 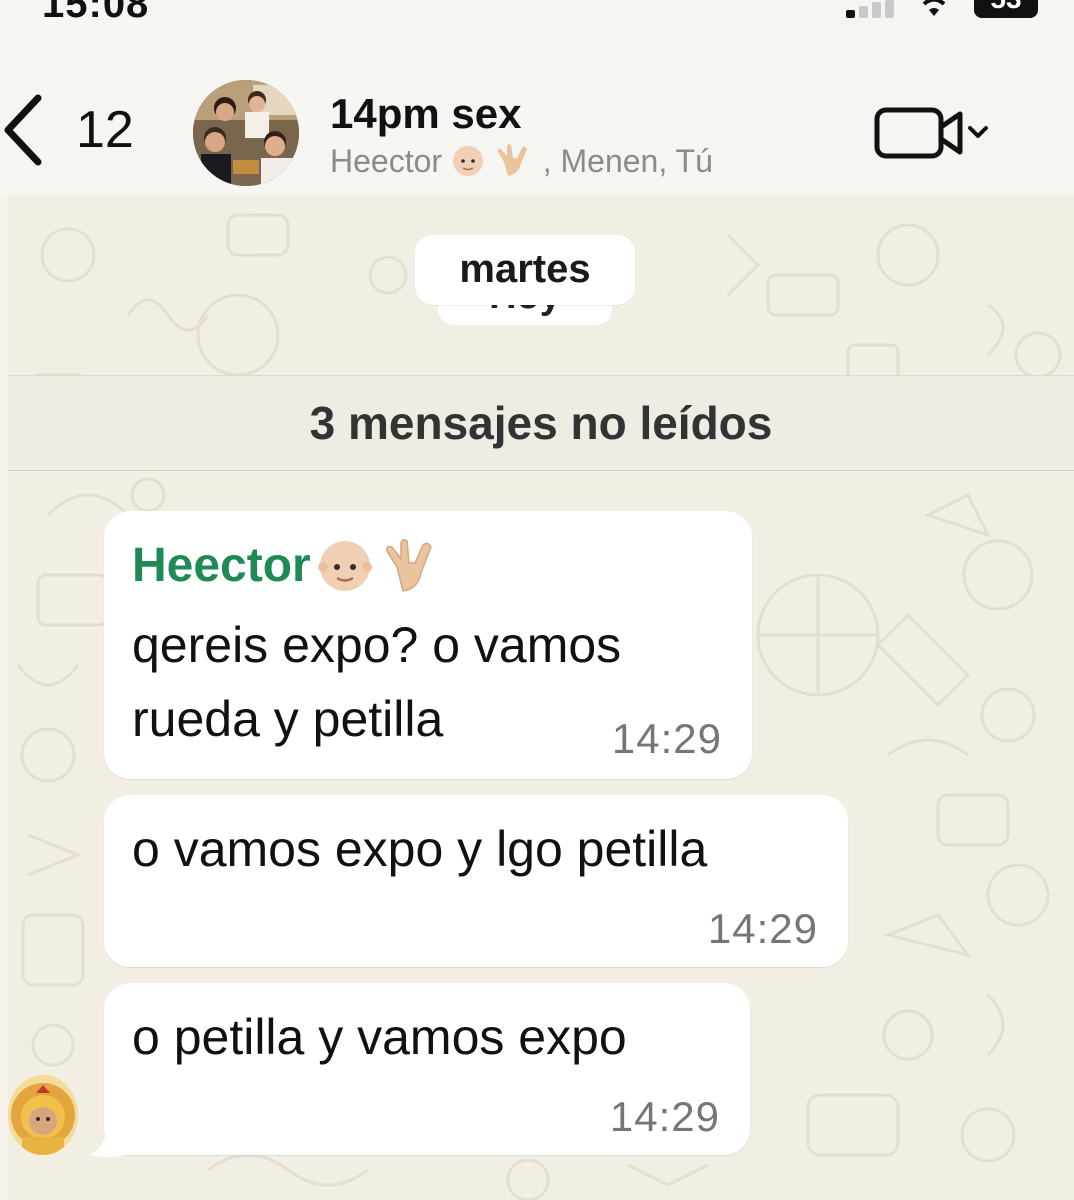 I want to click on chevron-down-icon, so click(x=978, y=132).